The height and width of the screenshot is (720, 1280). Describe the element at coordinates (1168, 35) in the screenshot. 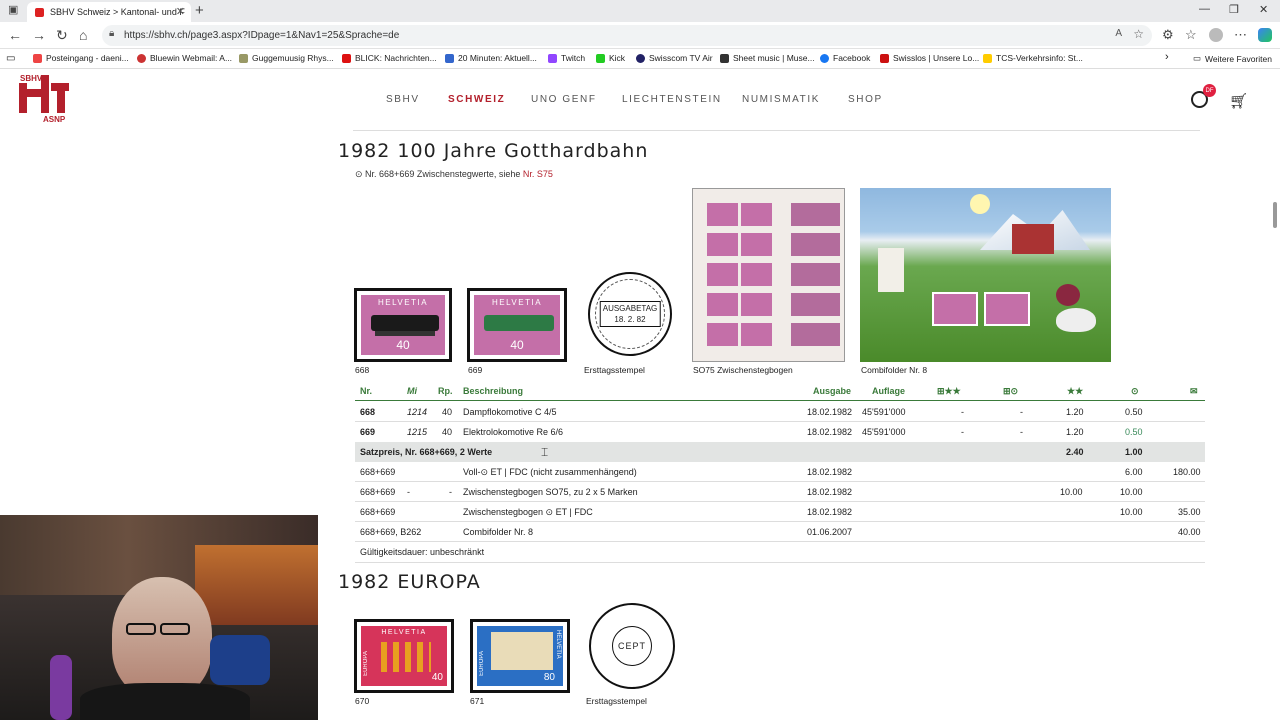

I see `extensions-icon: ⚙` at that location.